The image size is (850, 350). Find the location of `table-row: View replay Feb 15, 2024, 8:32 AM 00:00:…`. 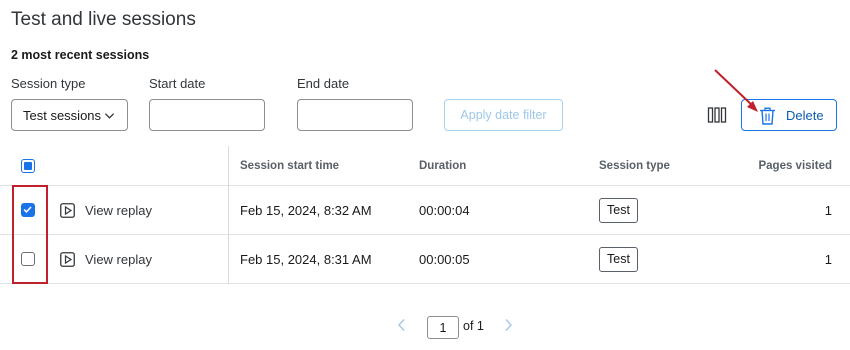

table-row: View replay Feb 15, 2024, 8:32 AM 00:00:… is located at coordinates (425, 210).